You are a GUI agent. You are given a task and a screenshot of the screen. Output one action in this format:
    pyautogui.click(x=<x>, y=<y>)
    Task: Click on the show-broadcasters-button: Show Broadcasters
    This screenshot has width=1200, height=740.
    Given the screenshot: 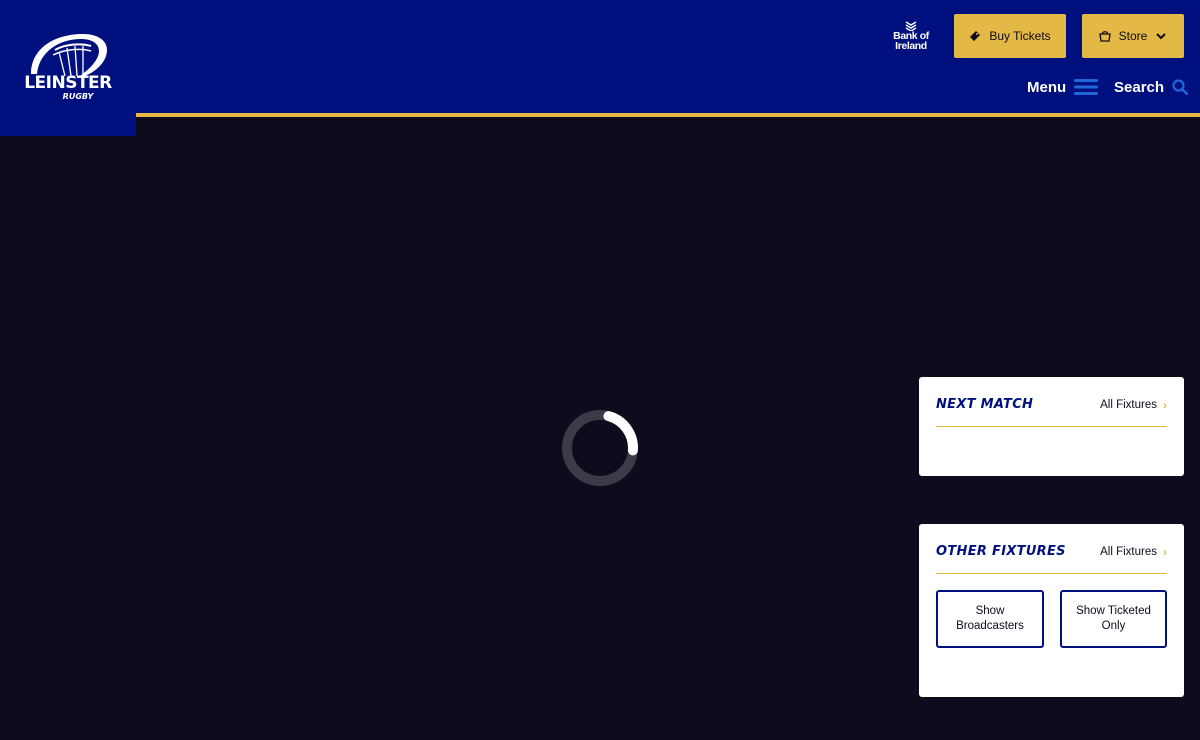 What is the action you would take?
    pyautogui.click(x=990, y=619)
    